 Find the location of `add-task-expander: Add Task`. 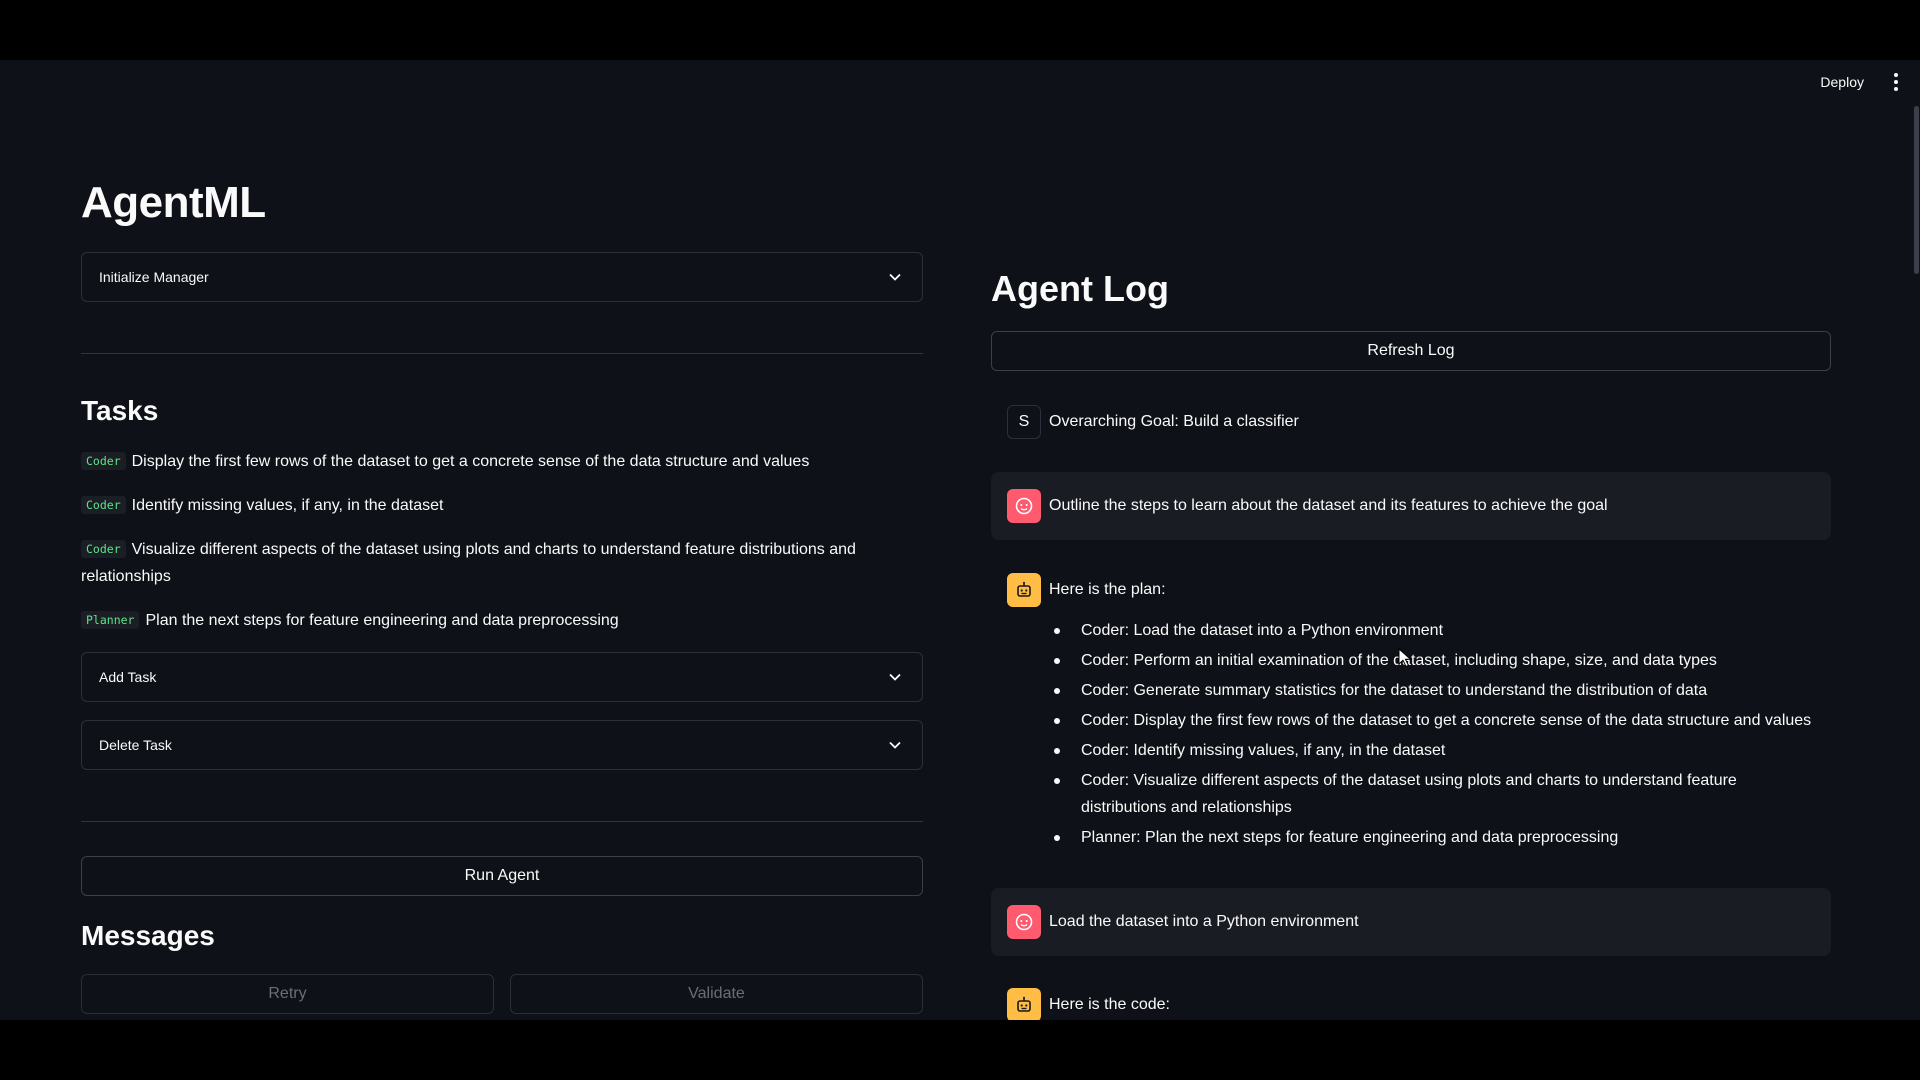

add-task-expander: Add Task is located at coordinates (502, 677).